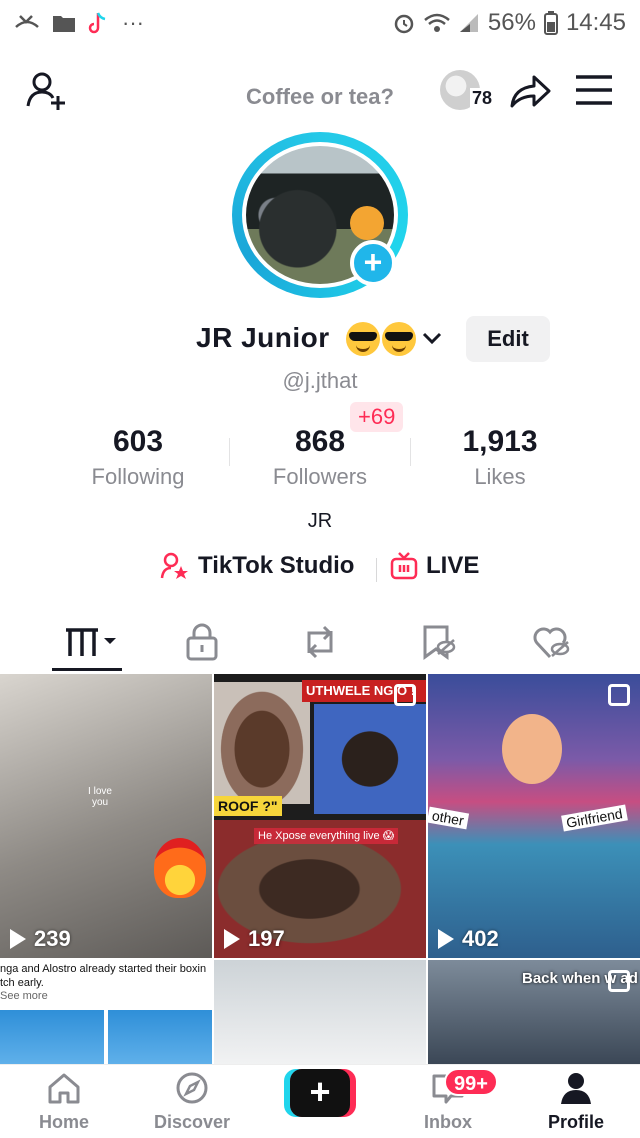  Describe the element at coordinates (47, 91) in the screenshot. I see `add-friend-icon` at that location.